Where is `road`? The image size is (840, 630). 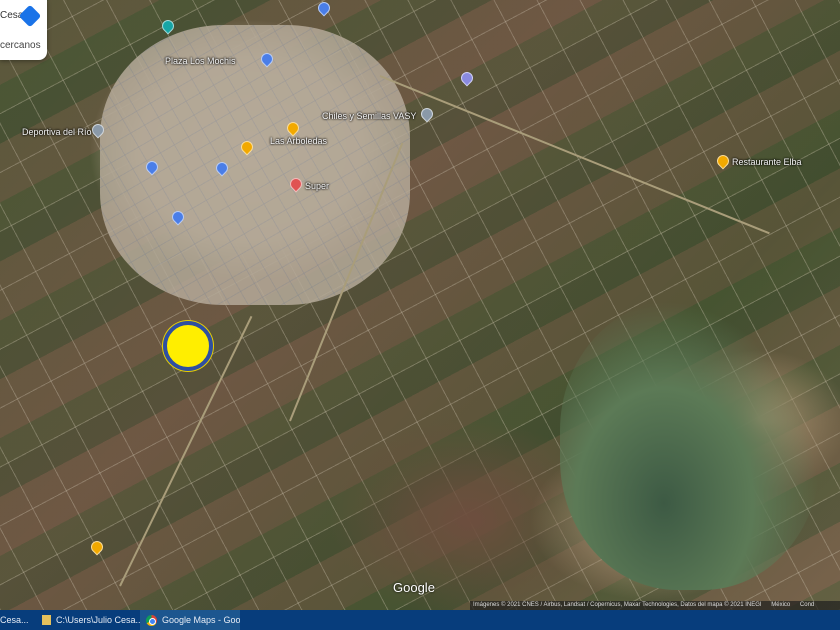 road is located at coordinates (574, 155).